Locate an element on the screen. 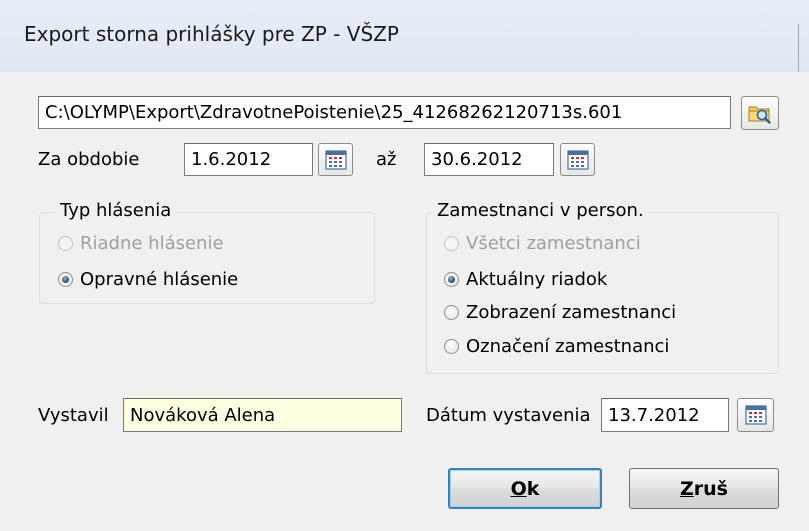  folder-search-icon is located at coordinates (759, 115).